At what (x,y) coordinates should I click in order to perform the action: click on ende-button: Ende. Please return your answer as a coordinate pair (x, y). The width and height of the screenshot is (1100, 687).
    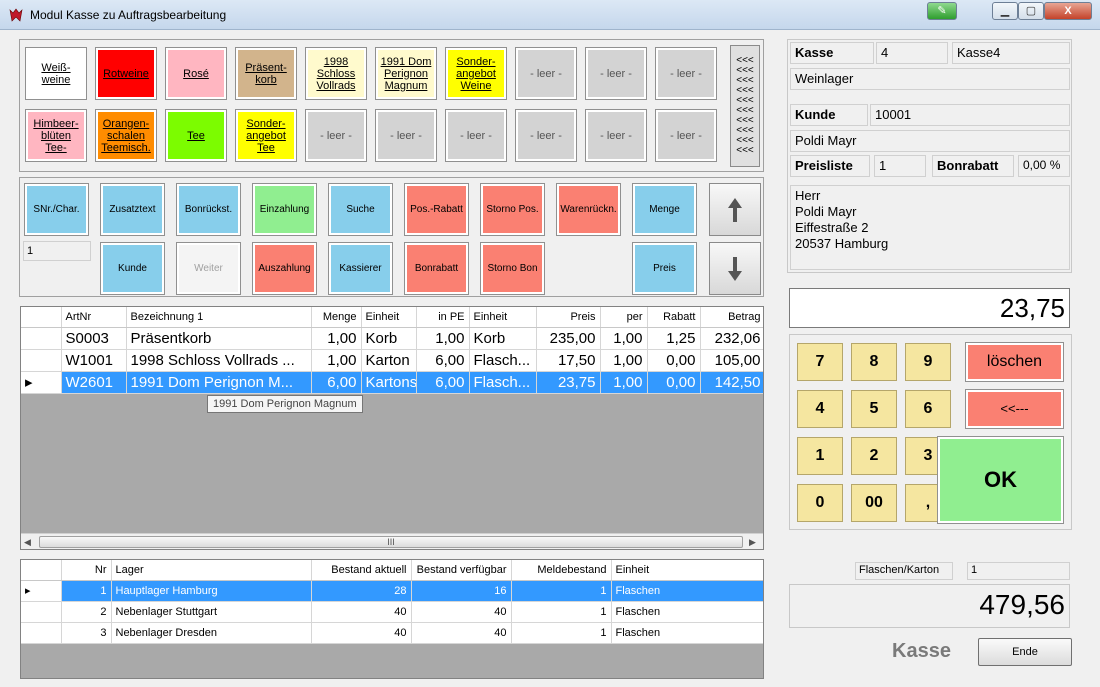
    Looking at the image, I should click on (1025, 652).